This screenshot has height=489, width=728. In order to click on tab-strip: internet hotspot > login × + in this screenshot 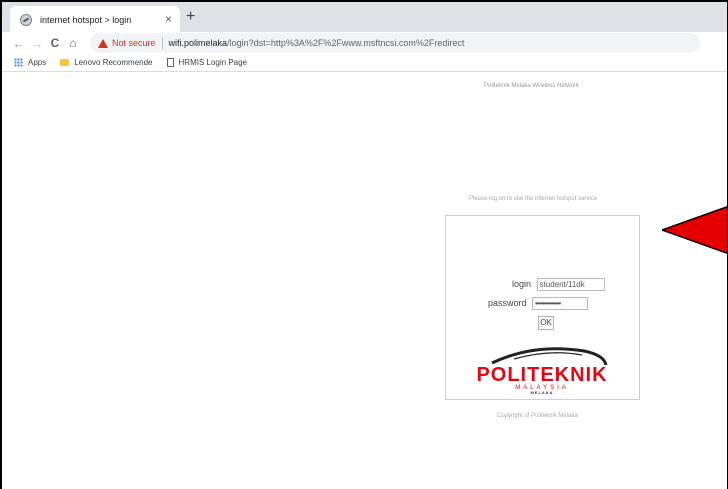, I will do `click(364, 17)`.